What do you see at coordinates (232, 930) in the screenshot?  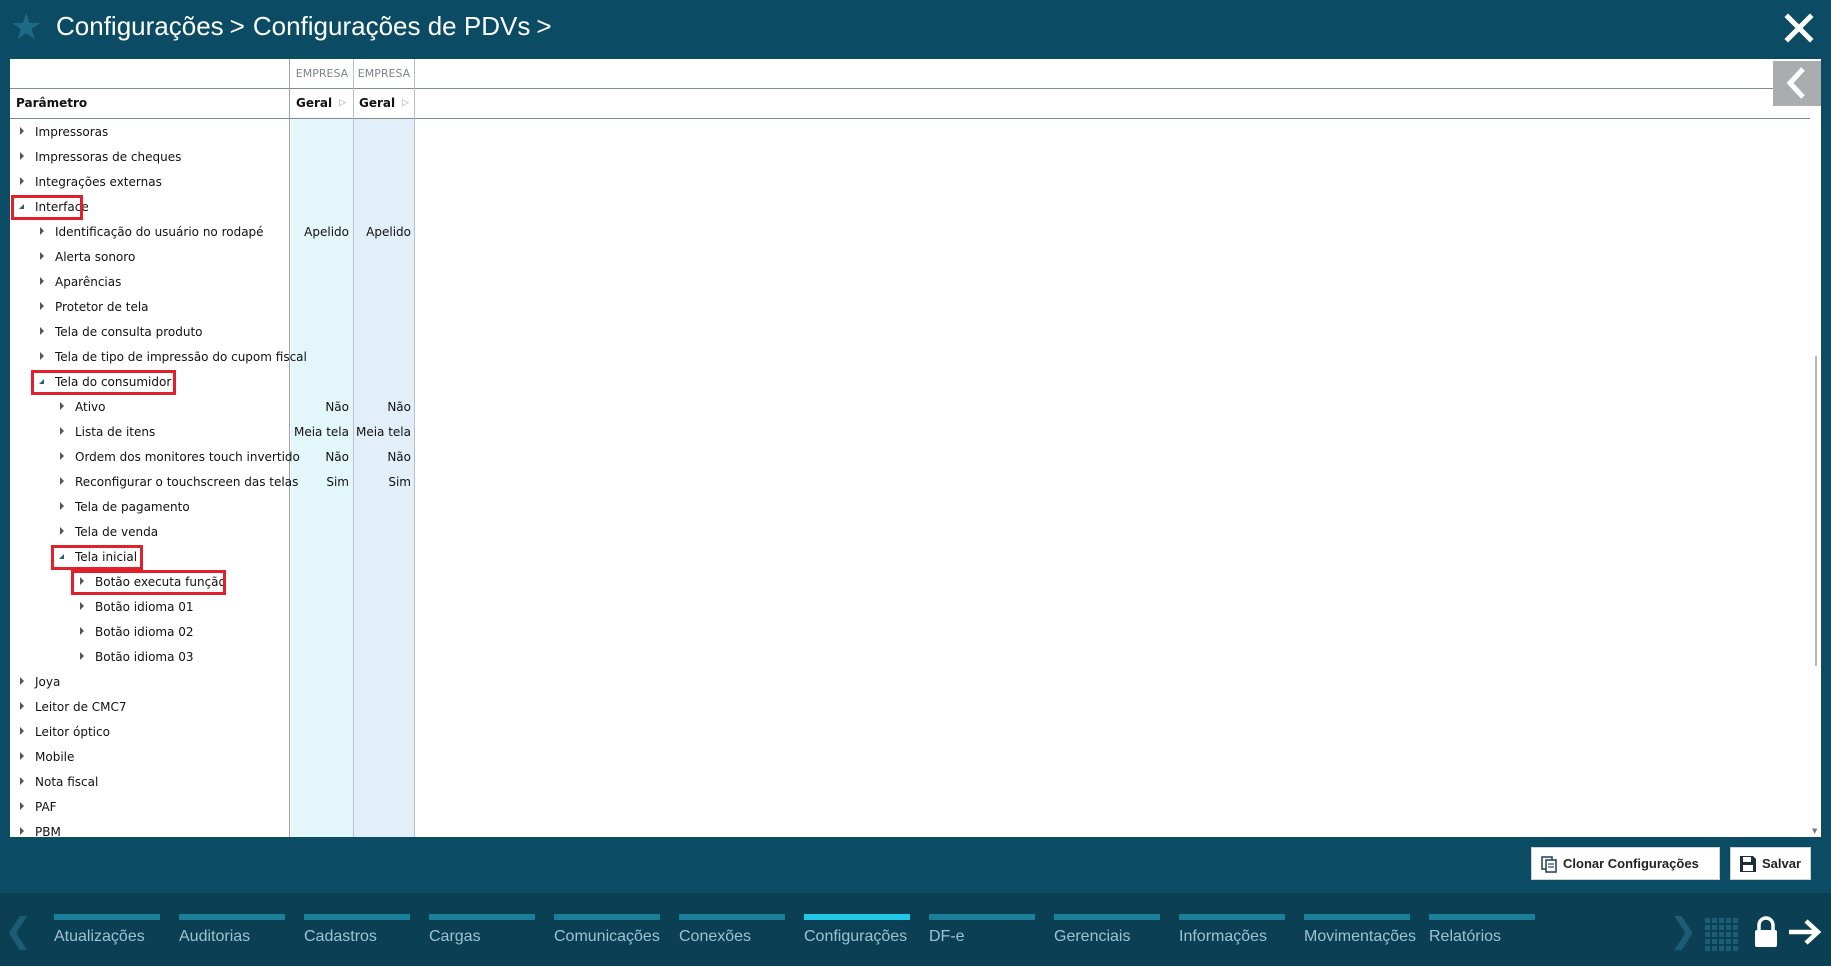 I see `nav-item: Auditorias` at bounding box center [232, 930].